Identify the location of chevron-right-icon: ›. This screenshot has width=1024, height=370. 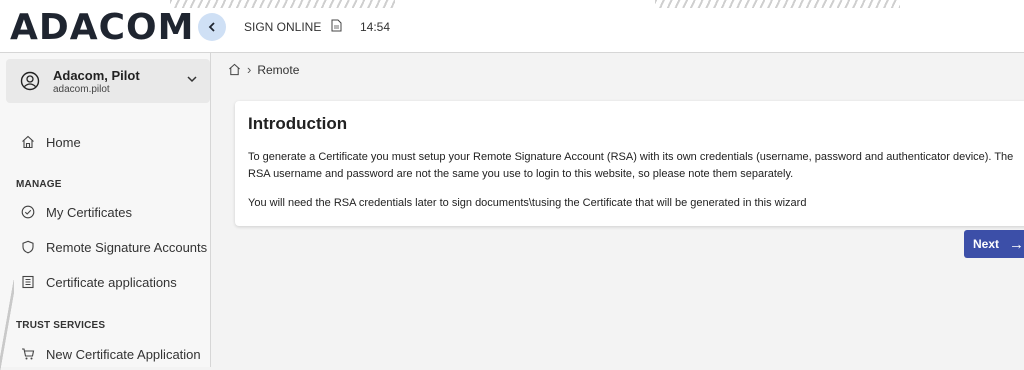
(249, 69).